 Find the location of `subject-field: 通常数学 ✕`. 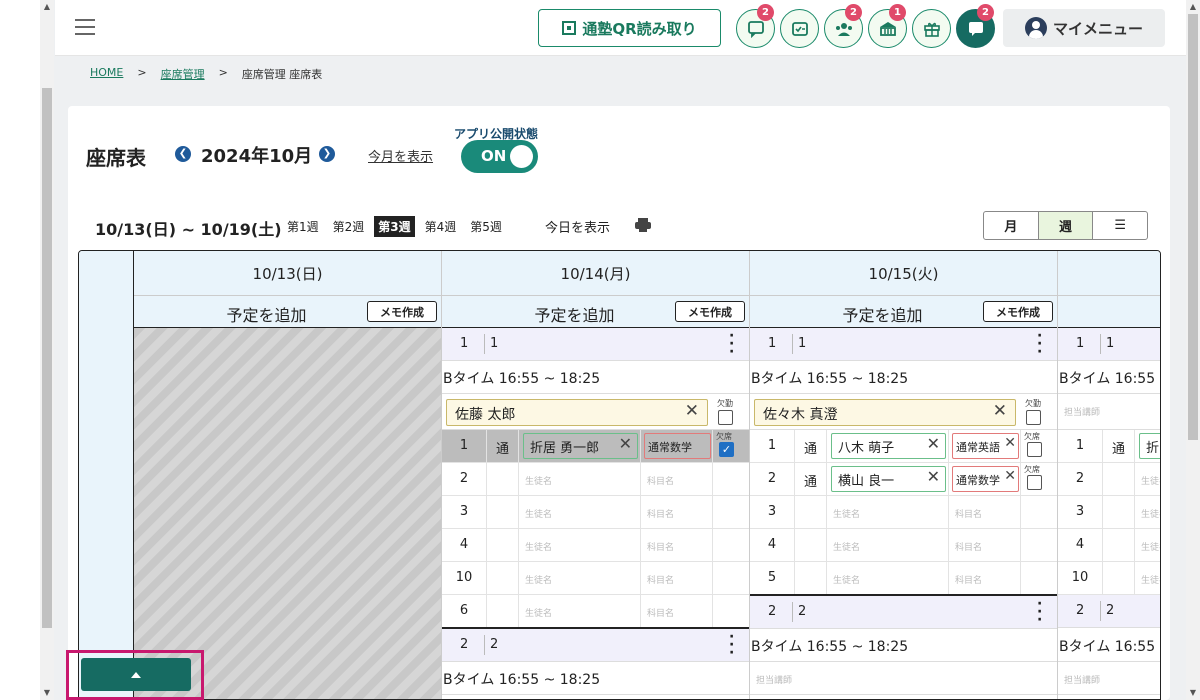

subject-field: 通常数学 ✕ is located at coordinates (985, 479).